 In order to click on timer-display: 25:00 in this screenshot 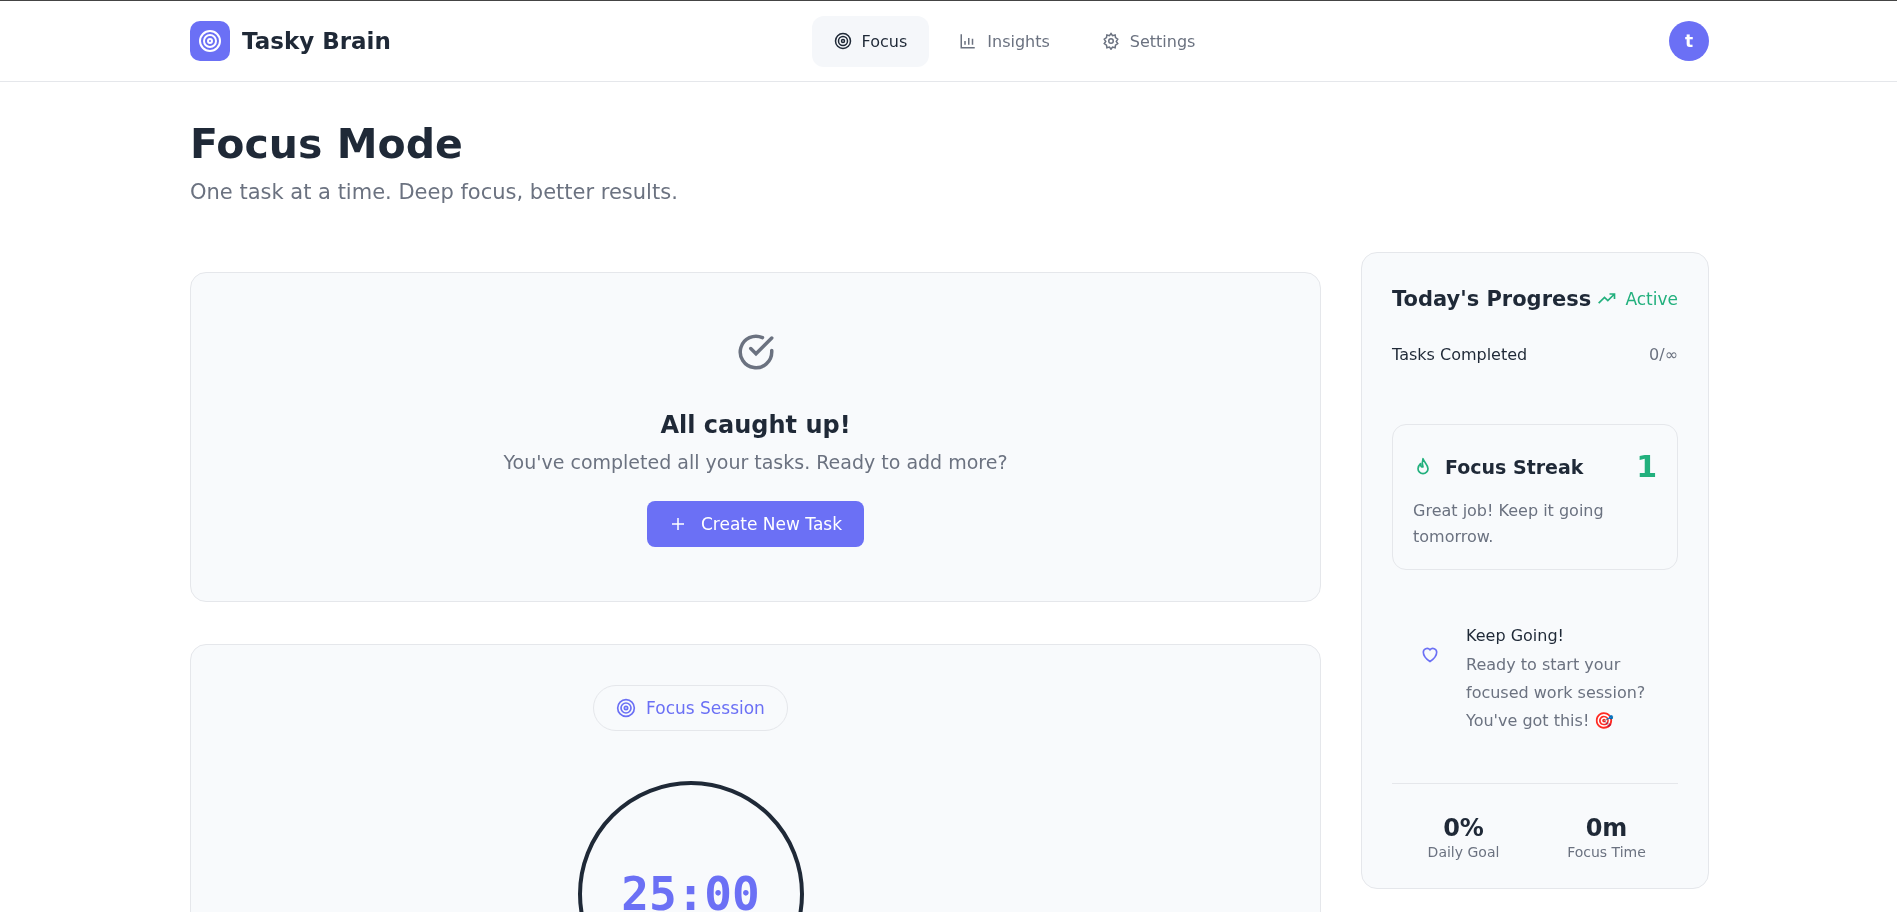, I will do `click(690, 889)`.